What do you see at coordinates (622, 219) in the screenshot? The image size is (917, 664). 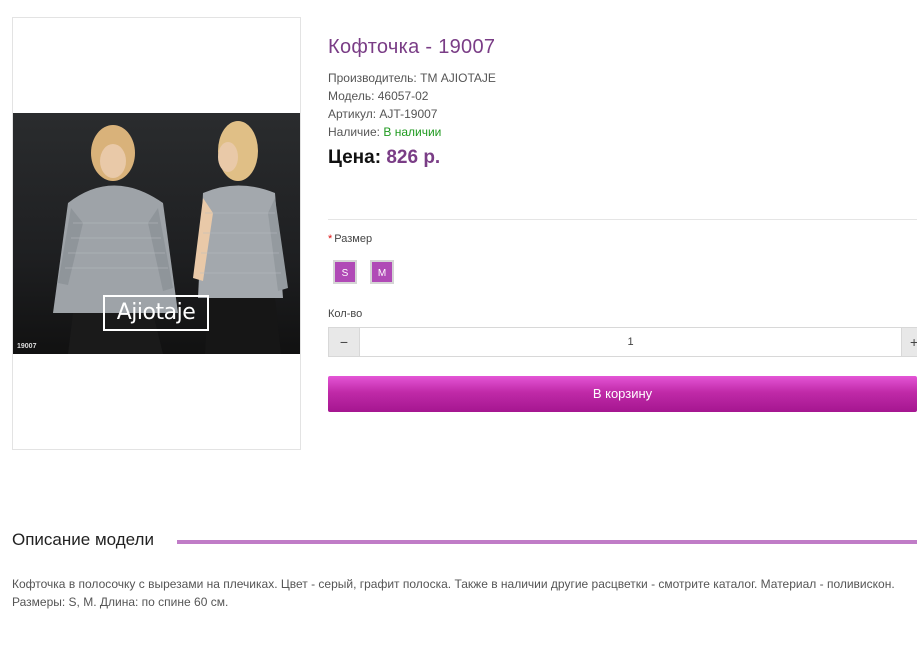 I see `options-divider` at bounding box center [622, 219].